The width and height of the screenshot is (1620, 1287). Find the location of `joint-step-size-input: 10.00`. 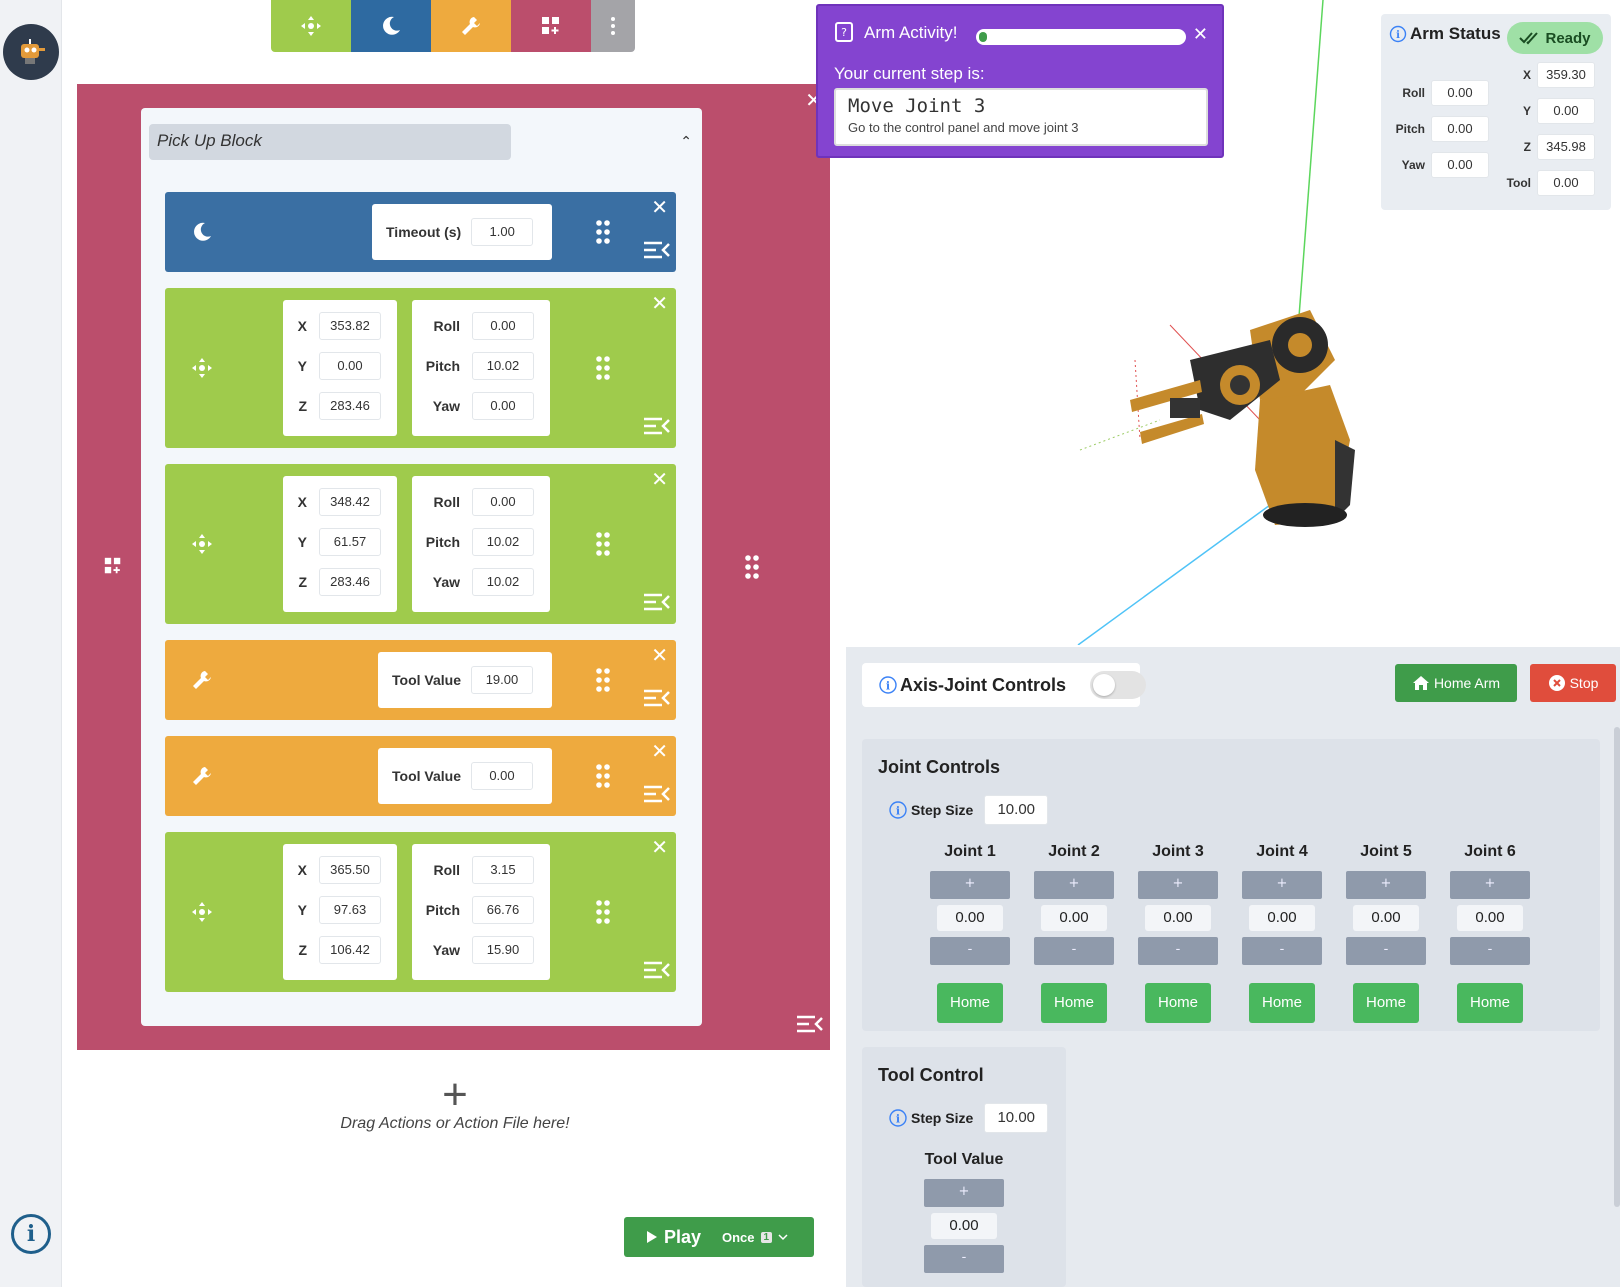

joint-step-size-input: 10.00 is located at coordinates (1016, 810).